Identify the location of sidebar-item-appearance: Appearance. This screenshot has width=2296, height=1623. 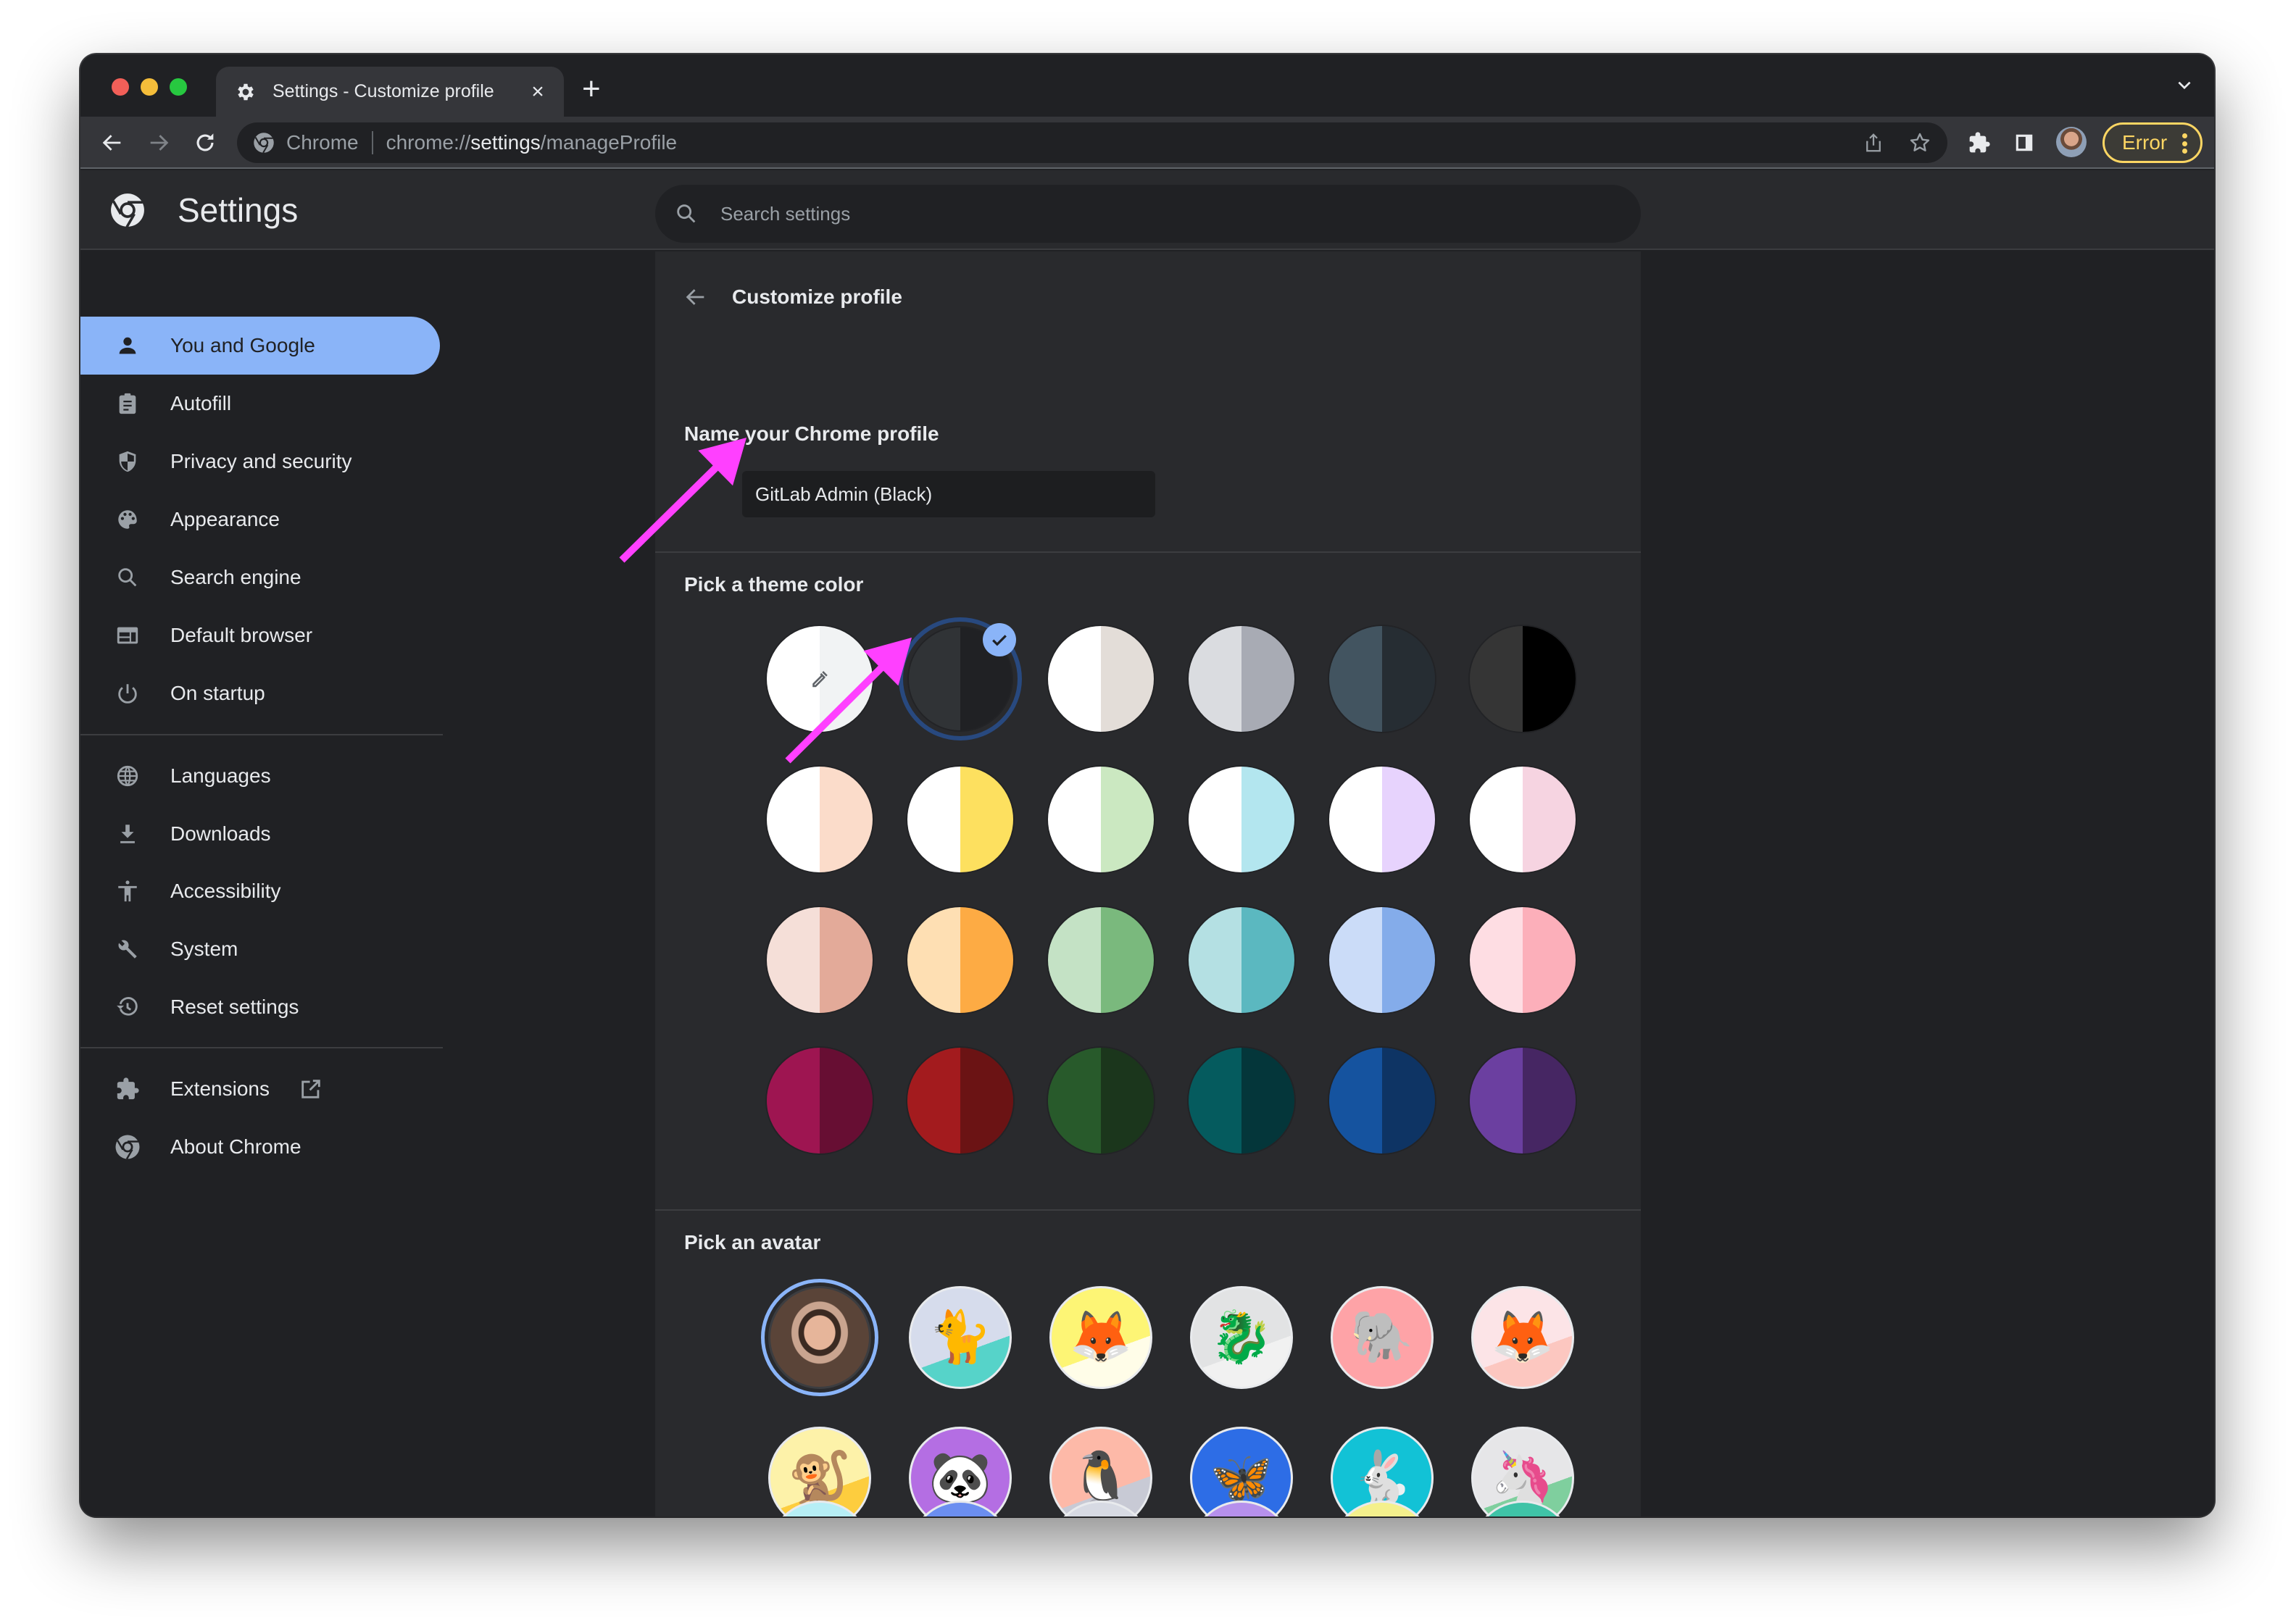
(260, 519).